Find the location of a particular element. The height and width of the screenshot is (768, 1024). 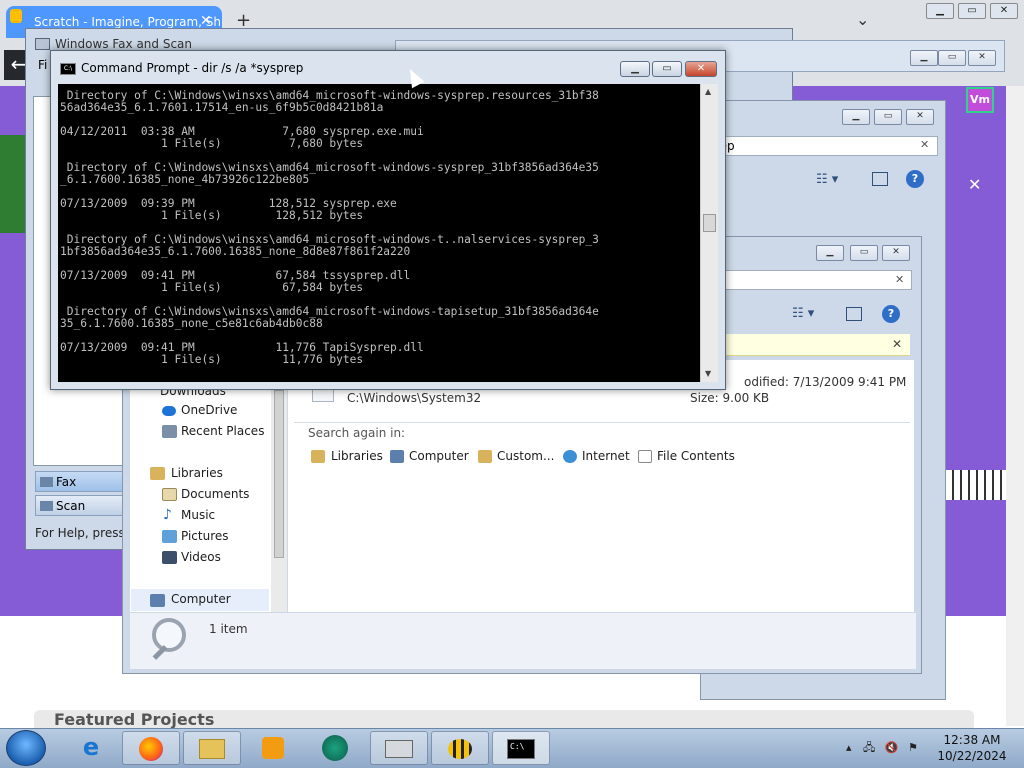

clock-date: 10/22/2024 is located at coordinates (972, 756).